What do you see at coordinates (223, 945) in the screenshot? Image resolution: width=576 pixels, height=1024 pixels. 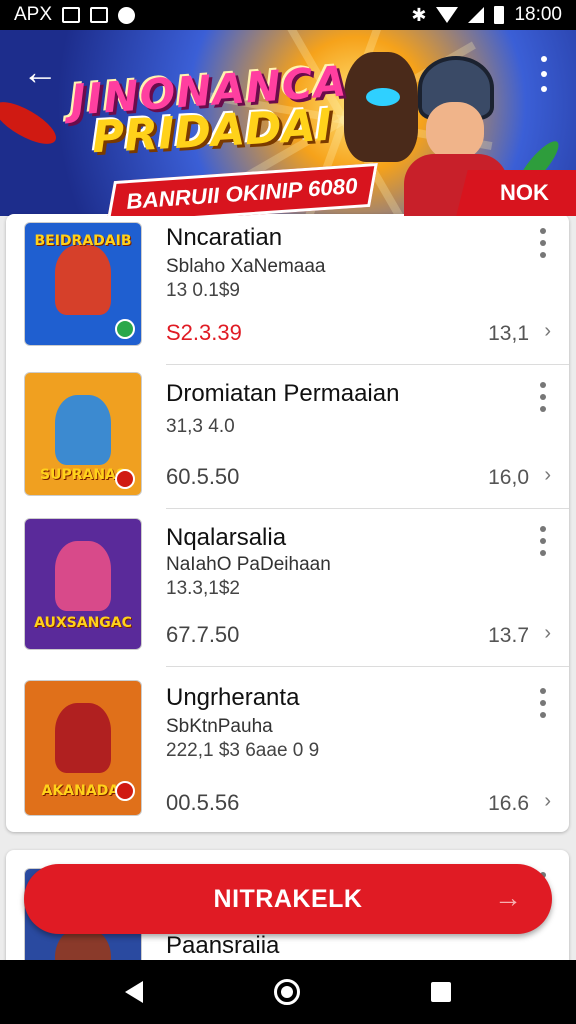 I see `item-title: Paansraiia` at bounding box center [223, 945].